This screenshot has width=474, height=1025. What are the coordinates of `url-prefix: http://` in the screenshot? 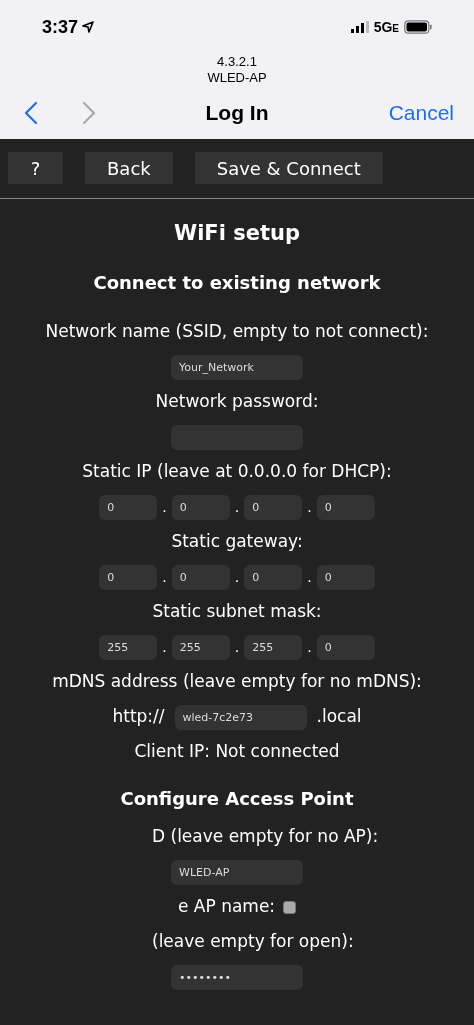 It's located at (138, 717).